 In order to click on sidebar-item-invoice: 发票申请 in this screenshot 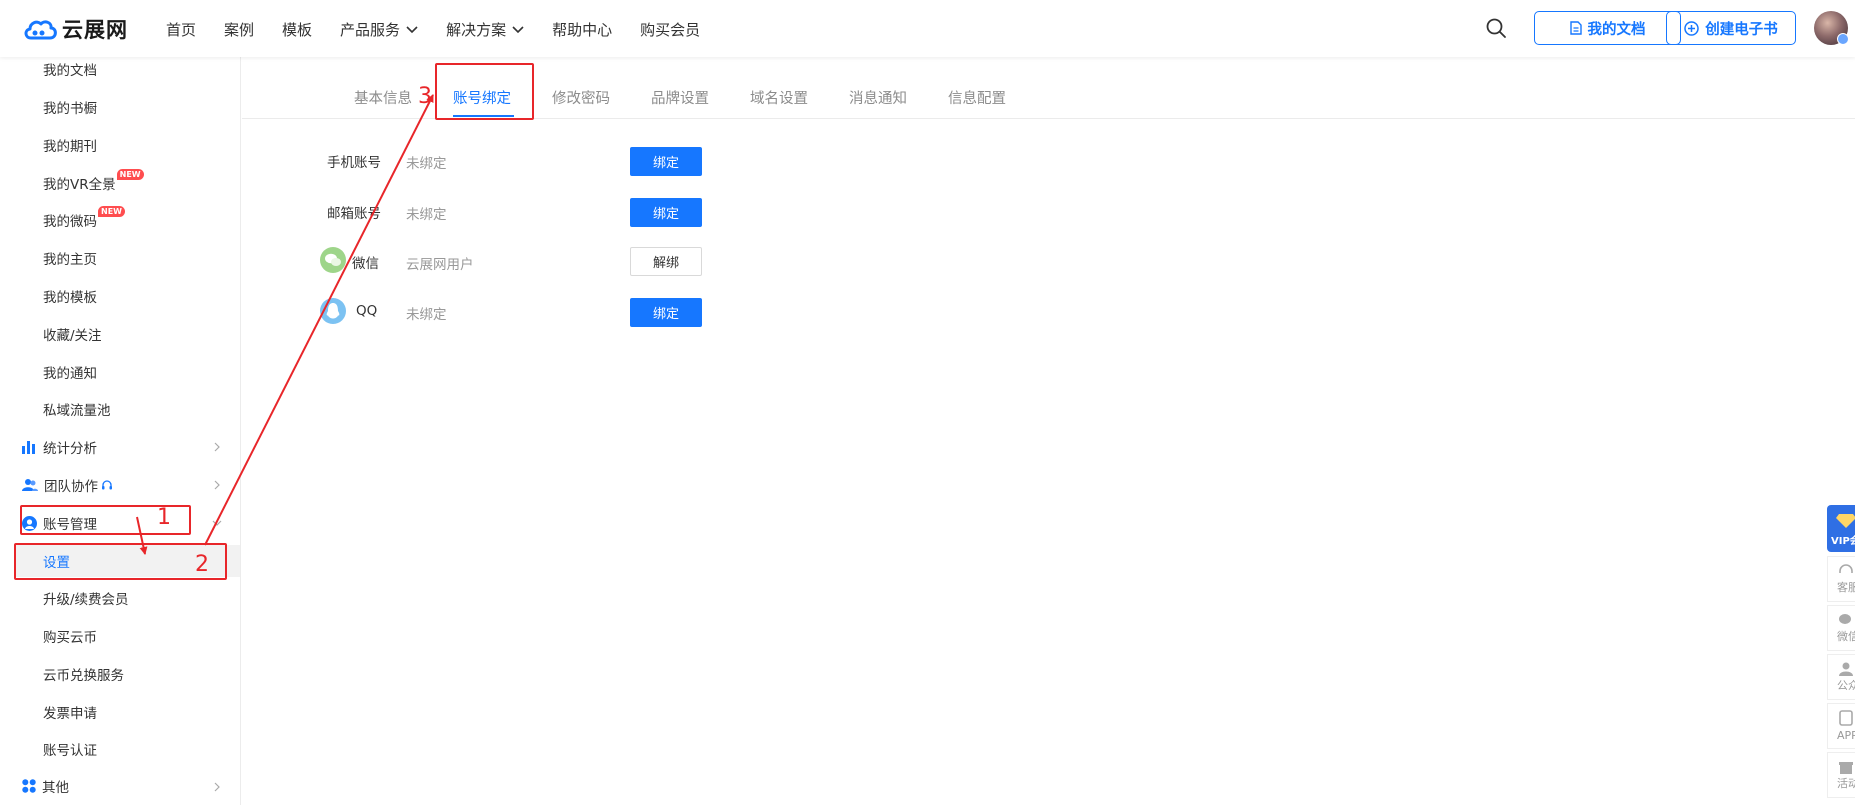, I will do `click(70, 712)`.